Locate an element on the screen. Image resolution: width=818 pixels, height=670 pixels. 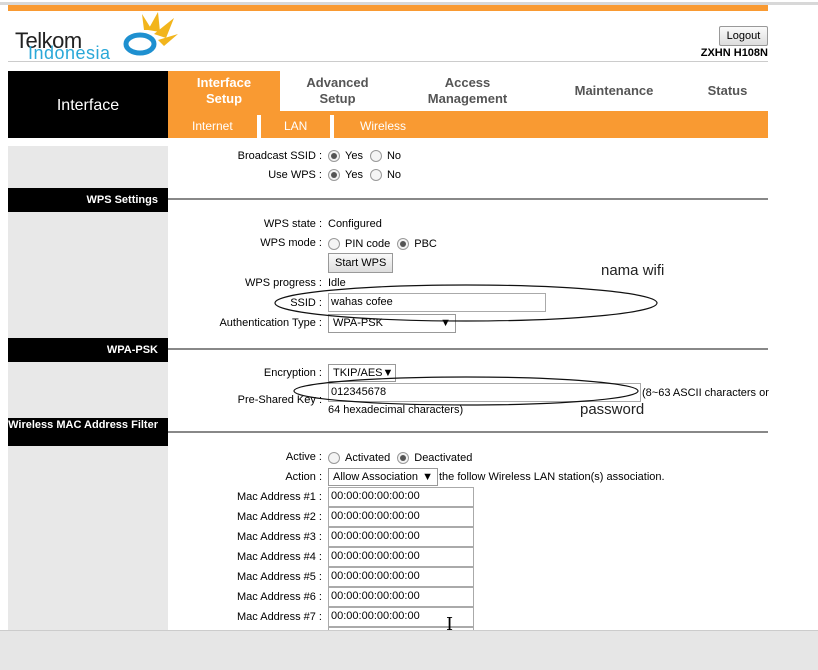
ssid-annotation-note: nama wifi is located at coordinates (633, 270).